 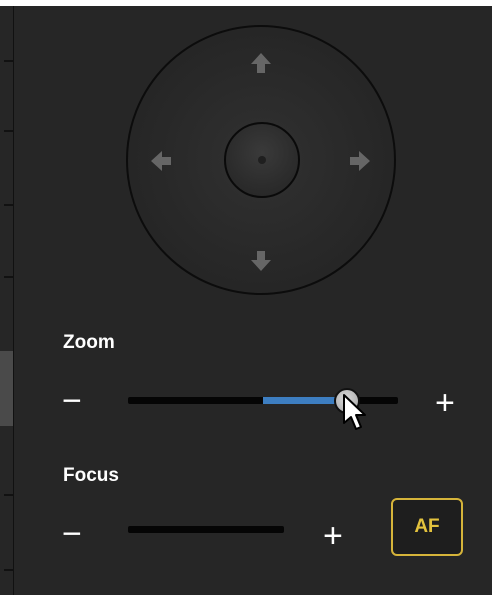 What do you see at coordinates (445, 403) in the screenshot?
I see `zoom-in-button: +` at bounding box center [445, 403].